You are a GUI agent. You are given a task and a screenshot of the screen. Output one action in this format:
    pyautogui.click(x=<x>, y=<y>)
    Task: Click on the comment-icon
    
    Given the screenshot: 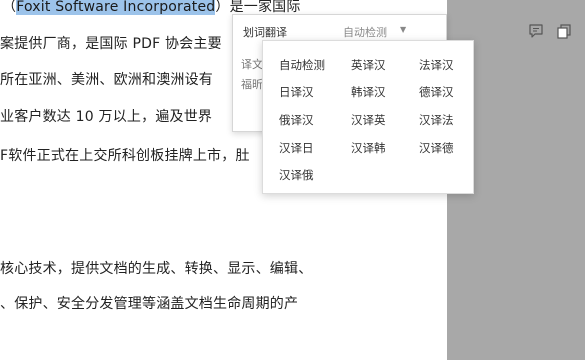 What is the action you would take?
    pyautogui.click(x=536, y=31)
    